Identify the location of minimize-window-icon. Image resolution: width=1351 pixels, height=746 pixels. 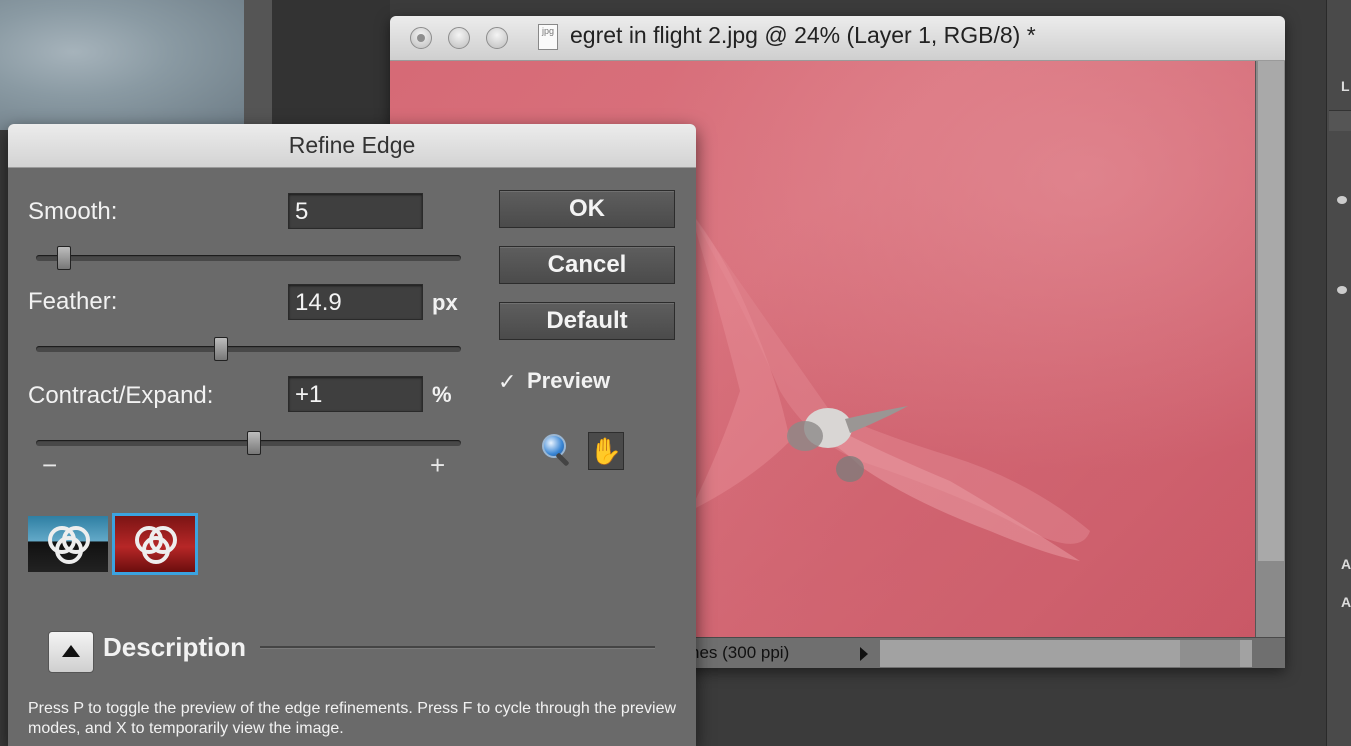
(459, 38).